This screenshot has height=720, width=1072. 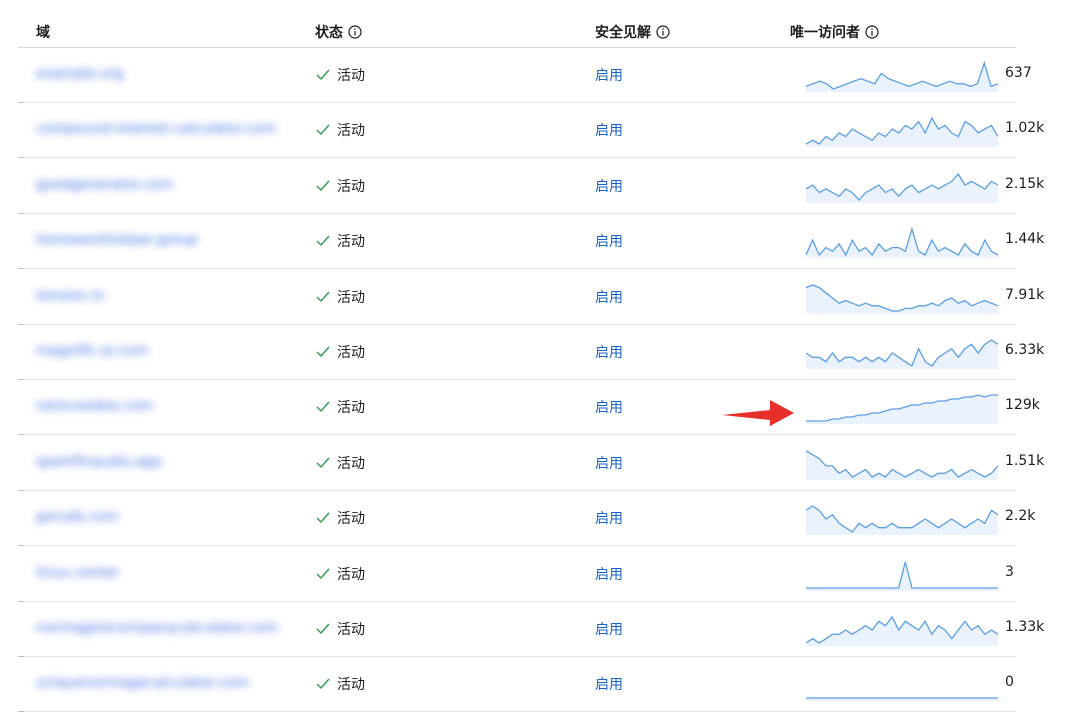 I want to click on visitors-count: 6.33k, so click(x=1025, y=350).